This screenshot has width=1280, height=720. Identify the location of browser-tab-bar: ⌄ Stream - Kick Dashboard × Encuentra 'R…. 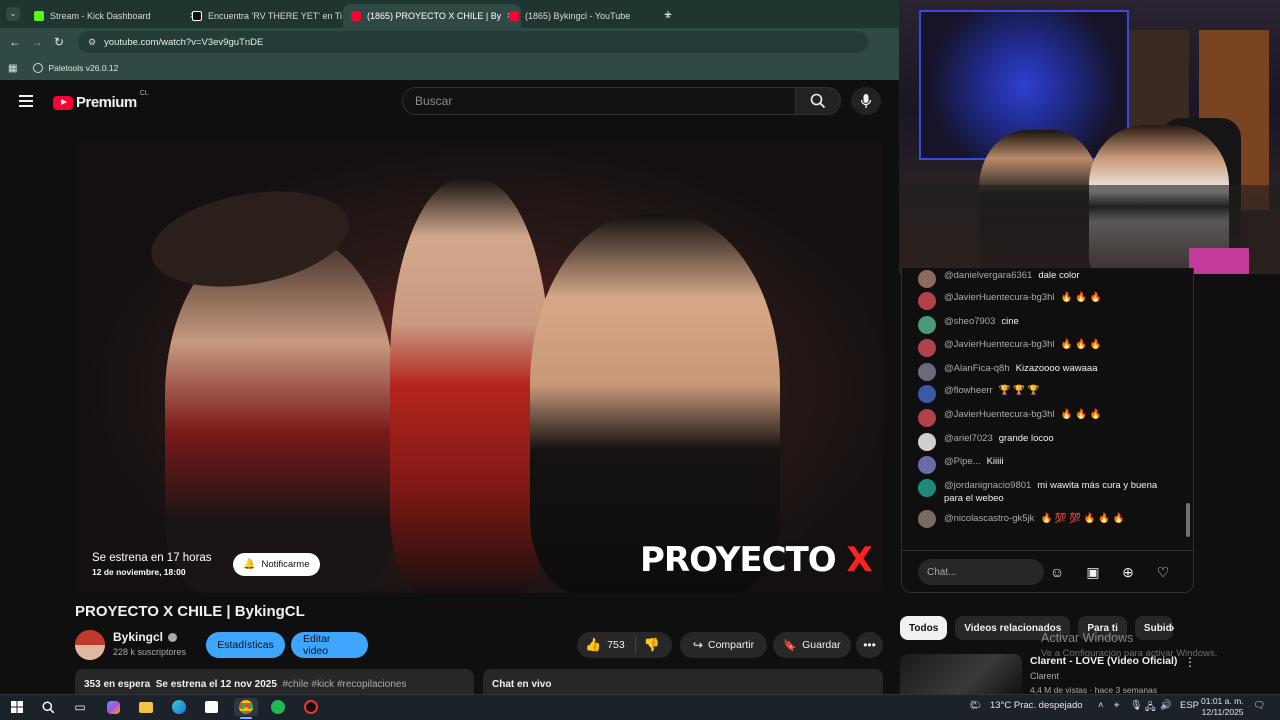
(449, 14).